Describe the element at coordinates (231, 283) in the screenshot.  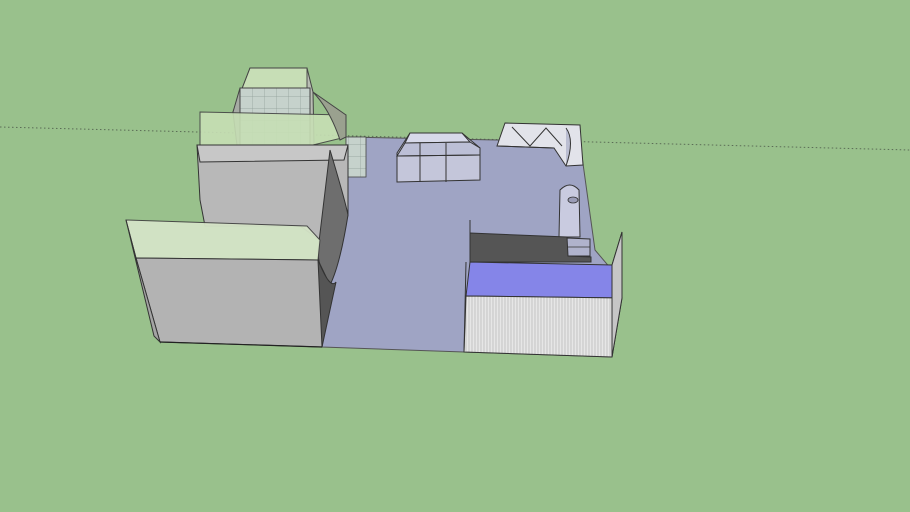
I see `half-pipe-ramp` at that location.